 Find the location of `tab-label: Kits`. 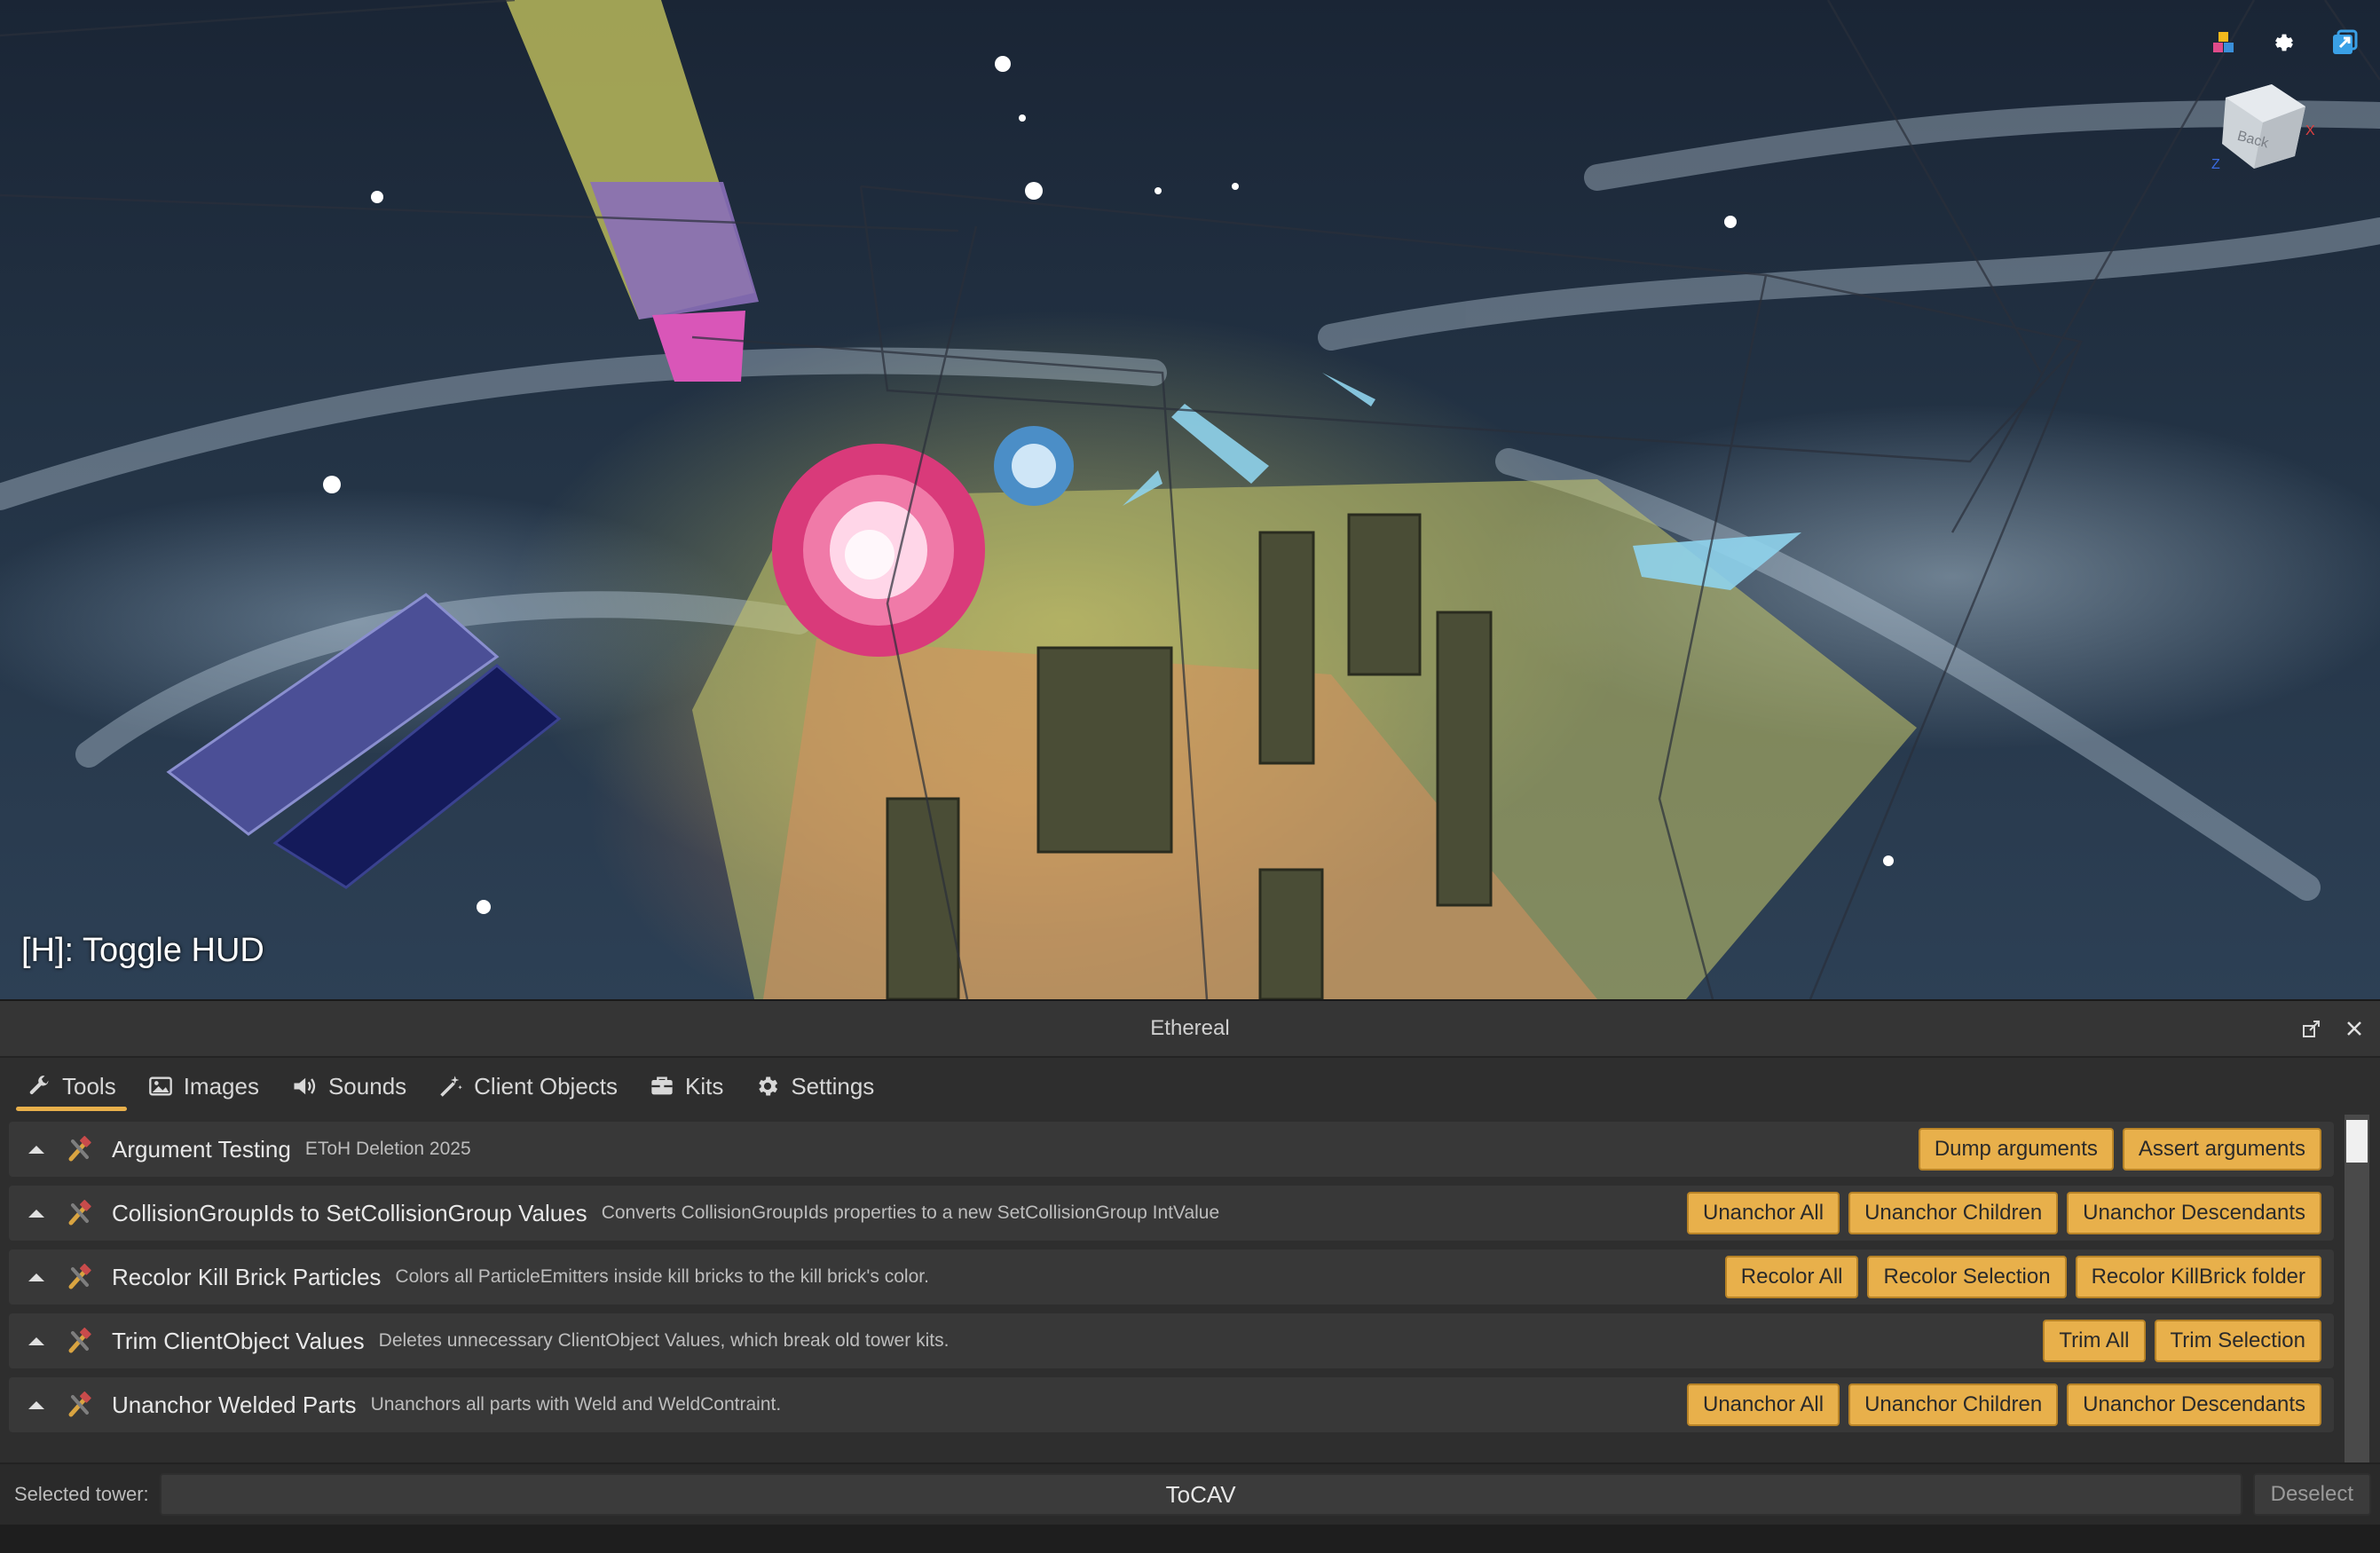

tab-label: Kits is located at coordinates (704, 1086).